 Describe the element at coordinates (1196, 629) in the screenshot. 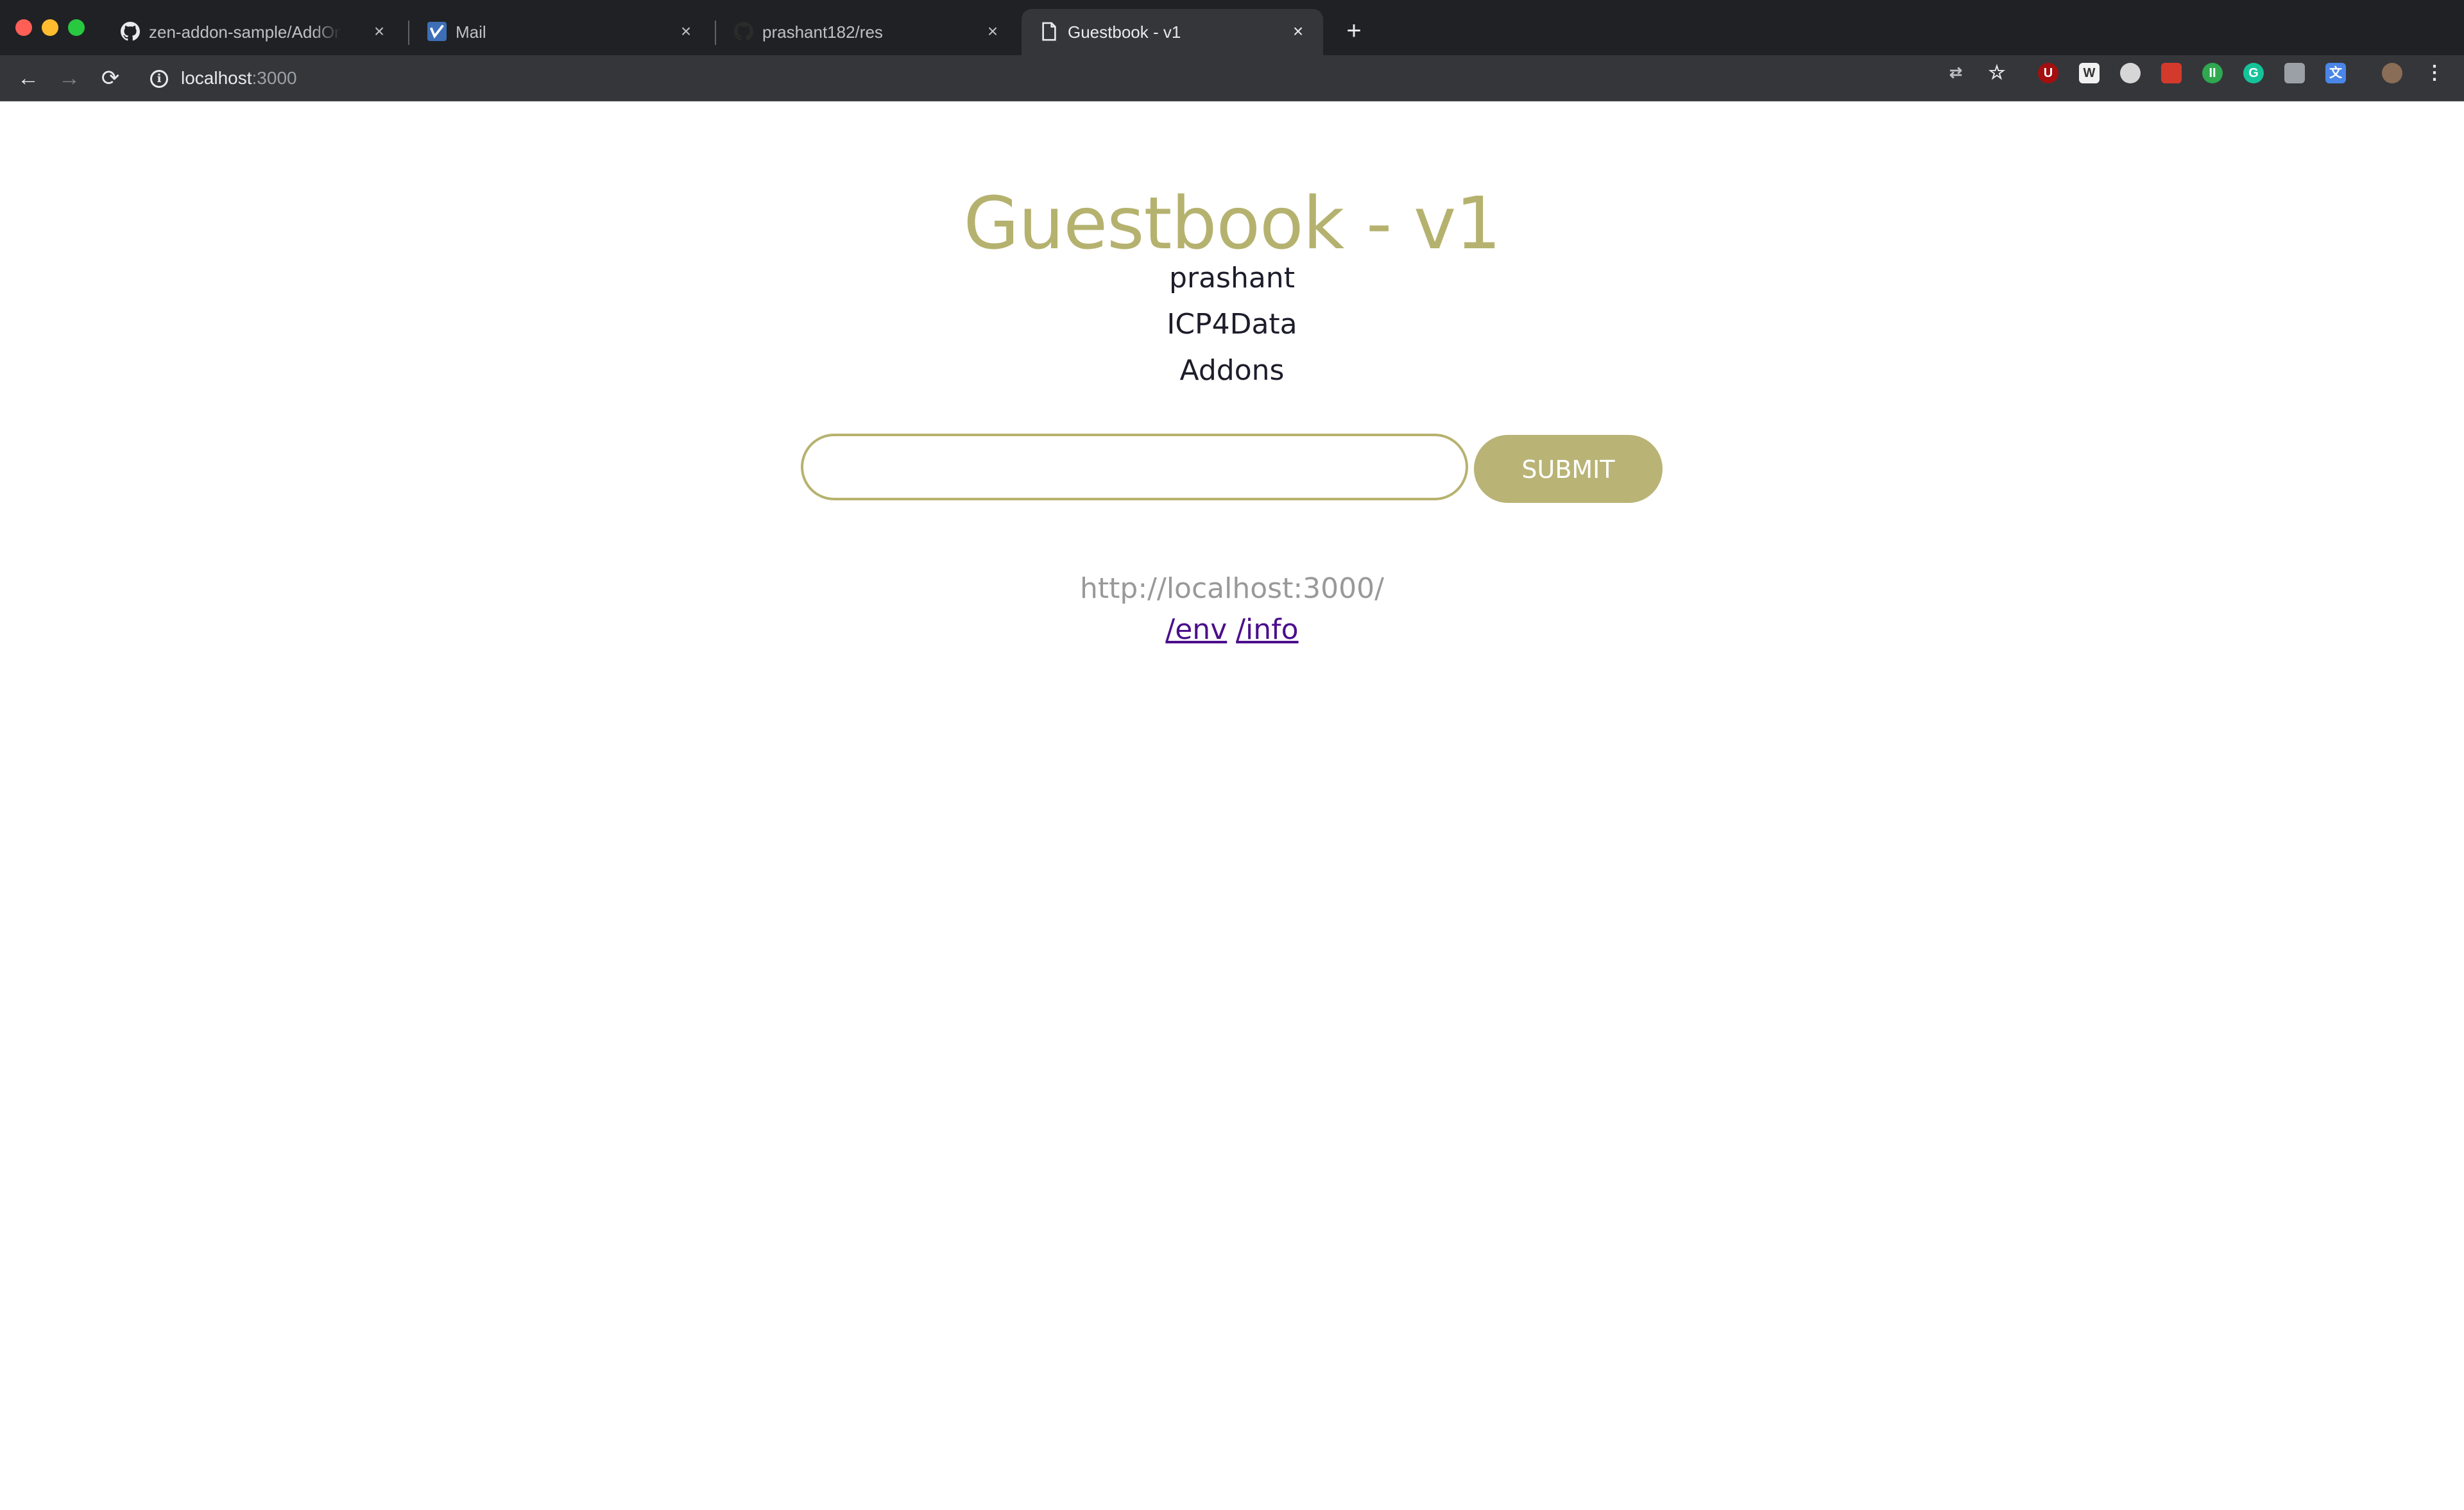

I see `env-link: /env` at that location.